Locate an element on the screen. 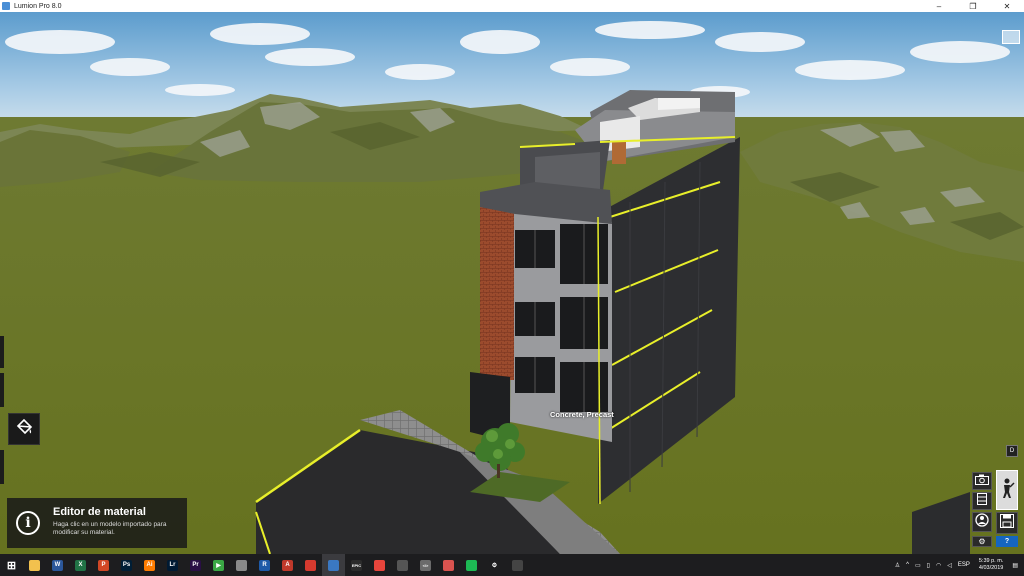 The image size is (1024, 576). settings-icon: ⚙ is located at coordinates (494, 565).